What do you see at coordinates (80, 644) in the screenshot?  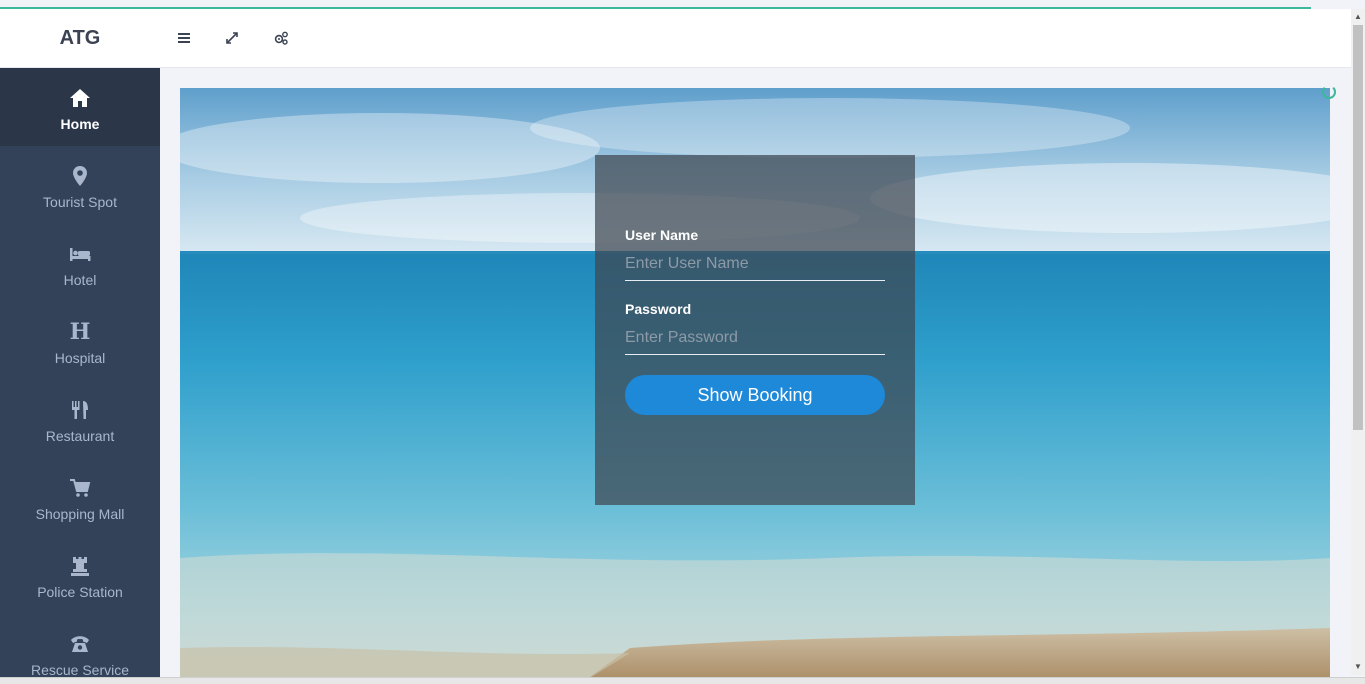 I see `phone-icon` at bounding box center [80, 644].